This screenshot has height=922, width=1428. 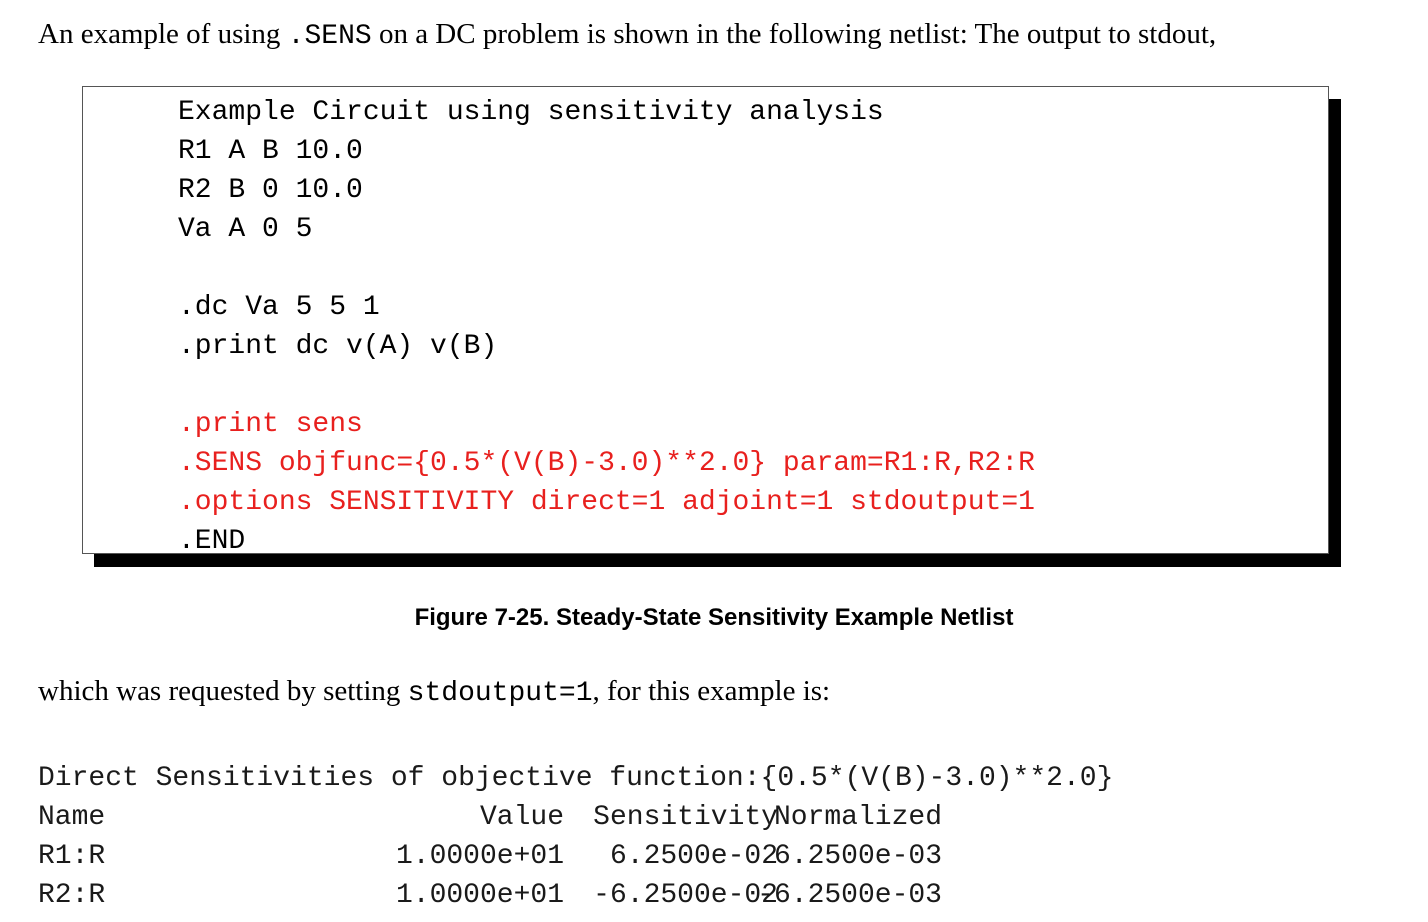 I want to click on netlist-line: .print dc v(A) v(B), so click(x=338, y=346).